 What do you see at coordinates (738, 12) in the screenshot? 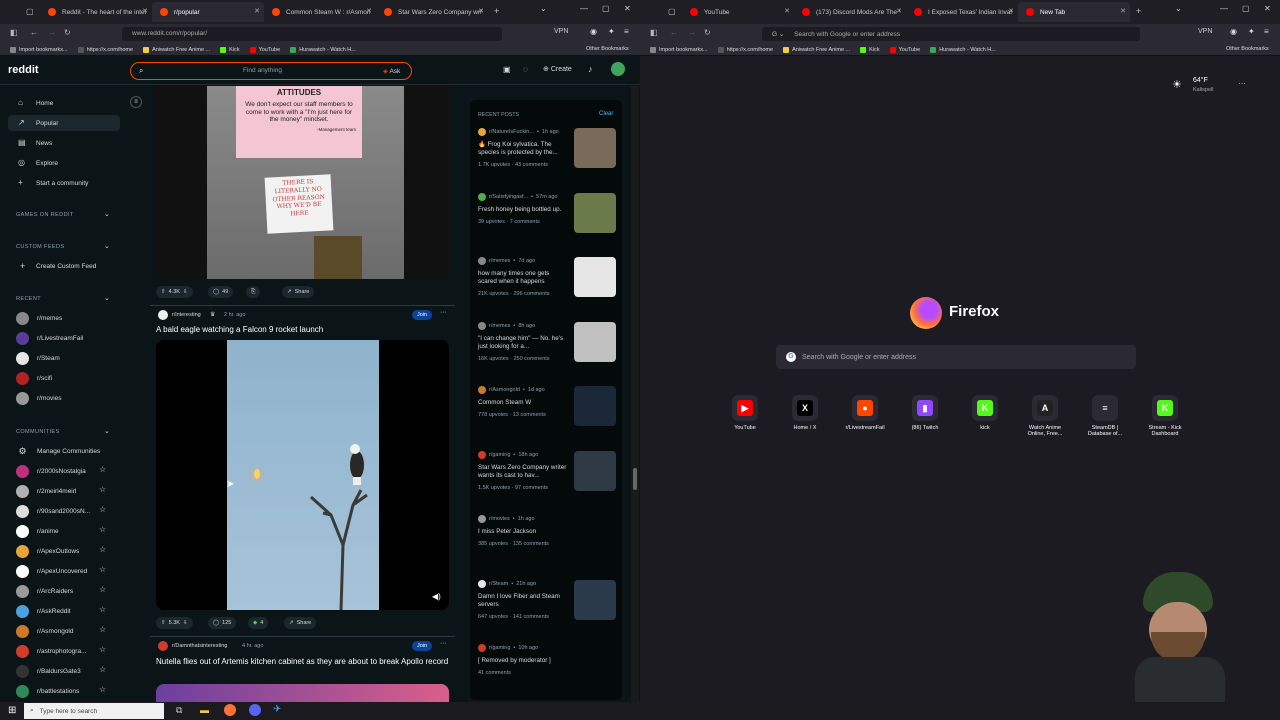
I see `browser-tab: YouTube ✕` at bounding box center [738, 12].